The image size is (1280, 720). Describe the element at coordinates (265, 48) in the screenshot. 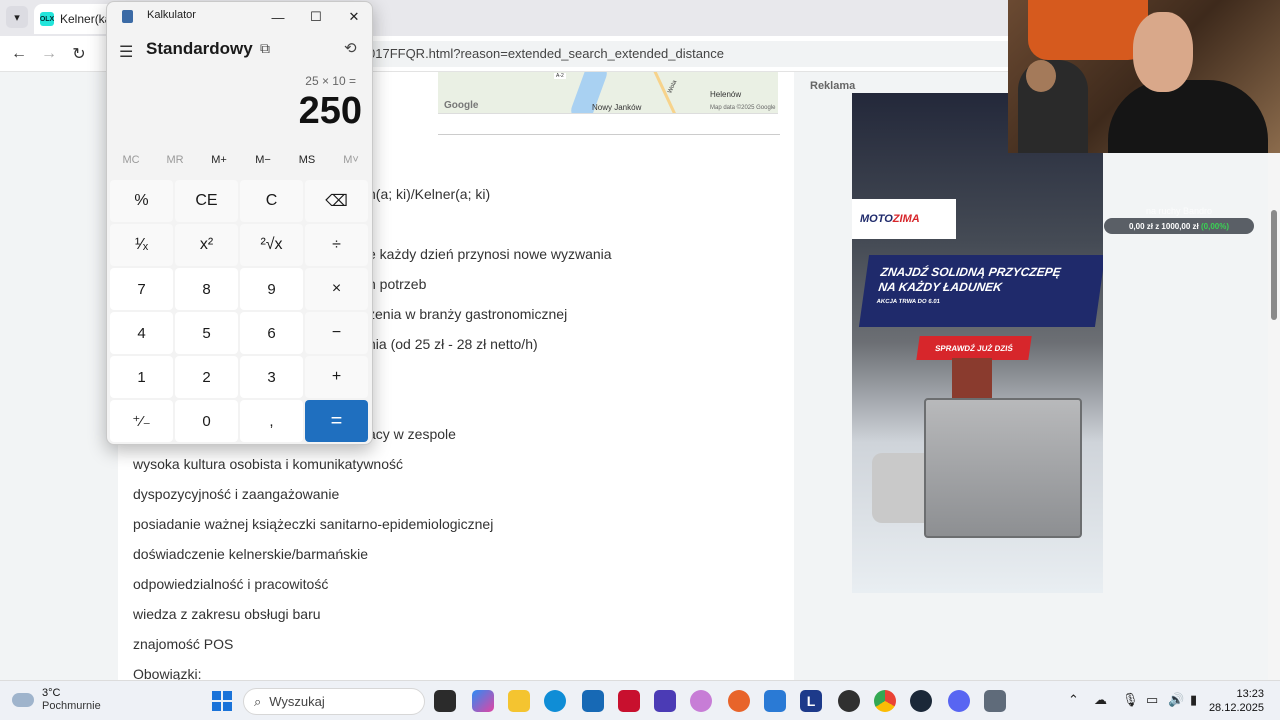

I see `keep-on-top-icon: ⧉` at that location.